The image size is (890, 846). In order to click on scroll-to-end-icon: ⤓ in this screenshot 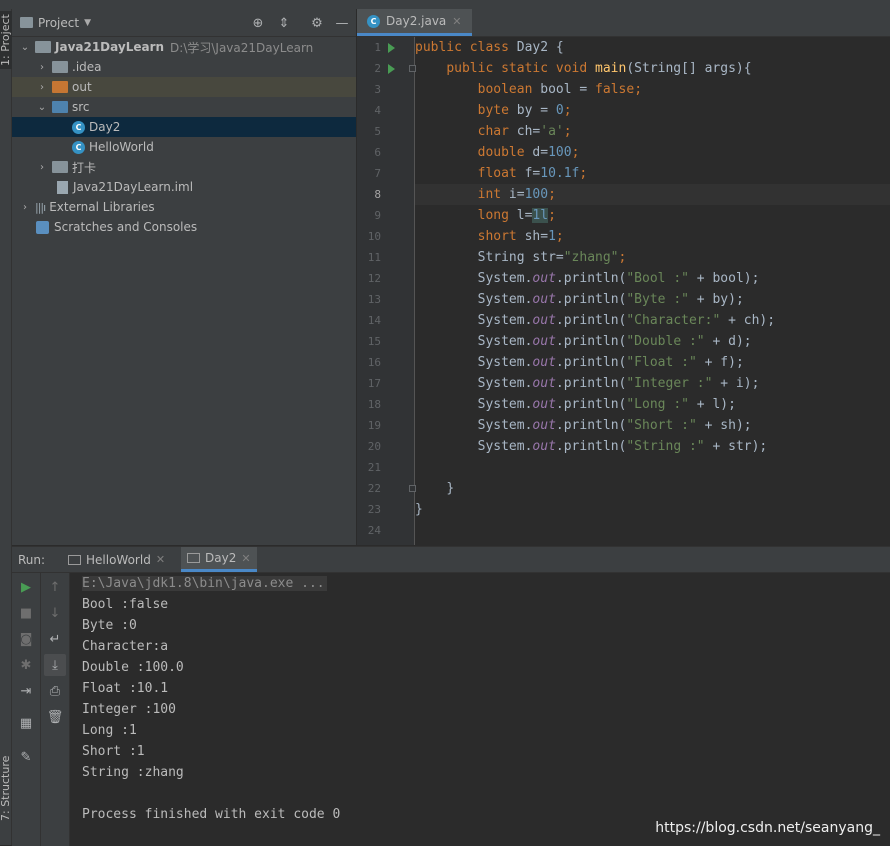, I will do `click(55, 665)`.